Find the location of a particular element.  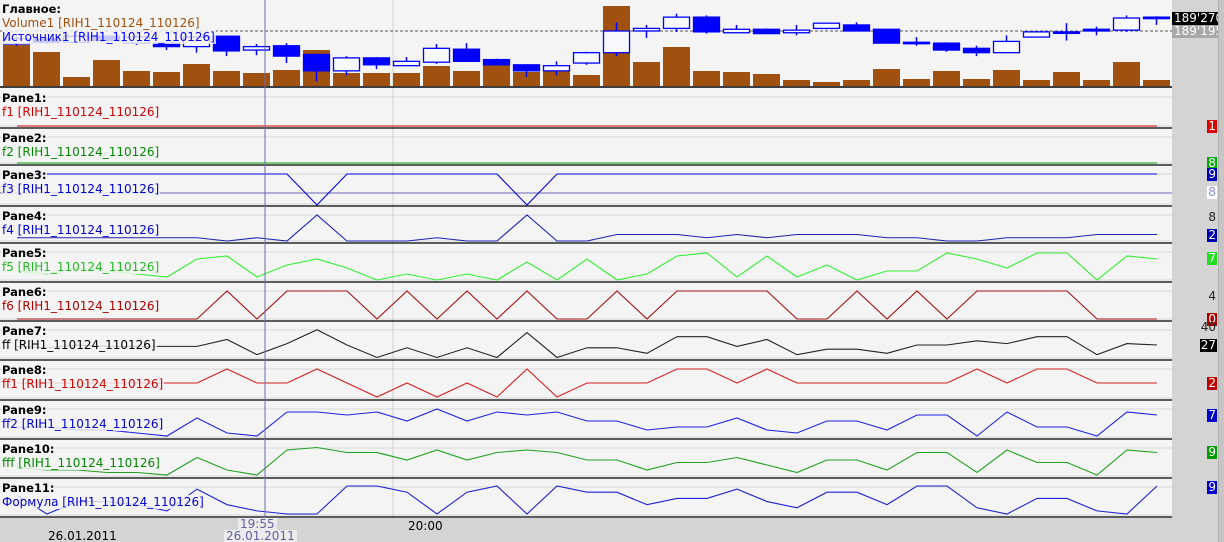

source-legend: Источник1 [RIH1_110124_110126] is located at coordinates (109, 37).